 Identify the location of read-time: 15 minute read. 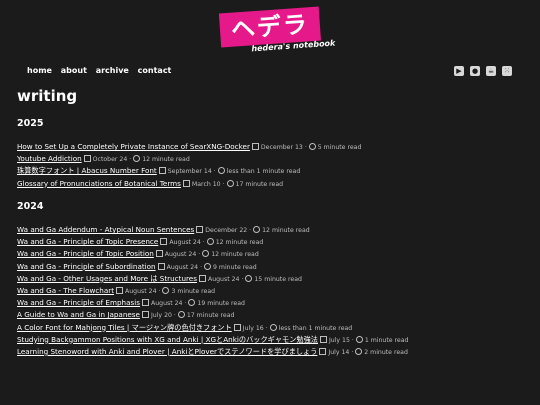
(278, 279).